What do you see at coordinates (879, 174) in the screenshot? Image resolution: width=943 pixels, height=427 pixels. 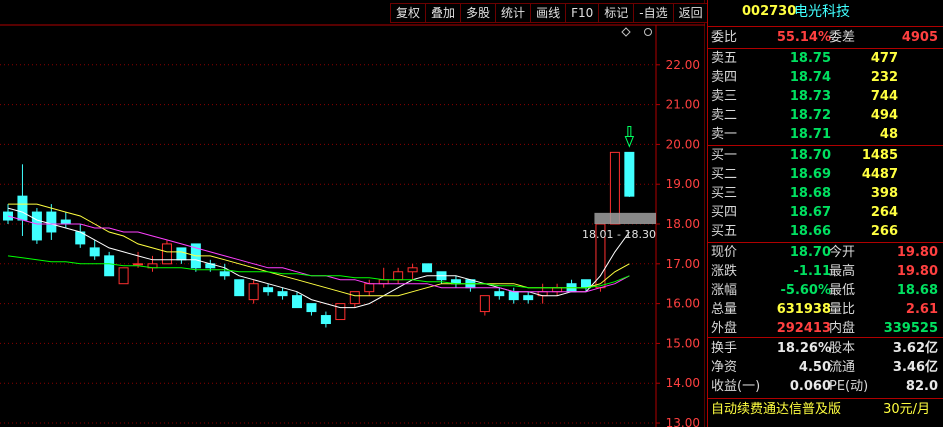 I see `buy-order-row-value-2: 4487` at bounding box center [879, 174].